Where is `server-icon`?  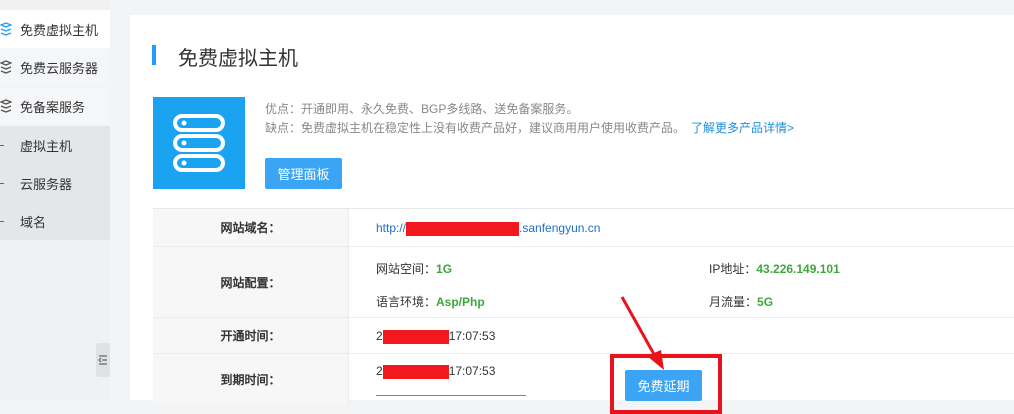 server-icon is located at coordinates (199, 143).